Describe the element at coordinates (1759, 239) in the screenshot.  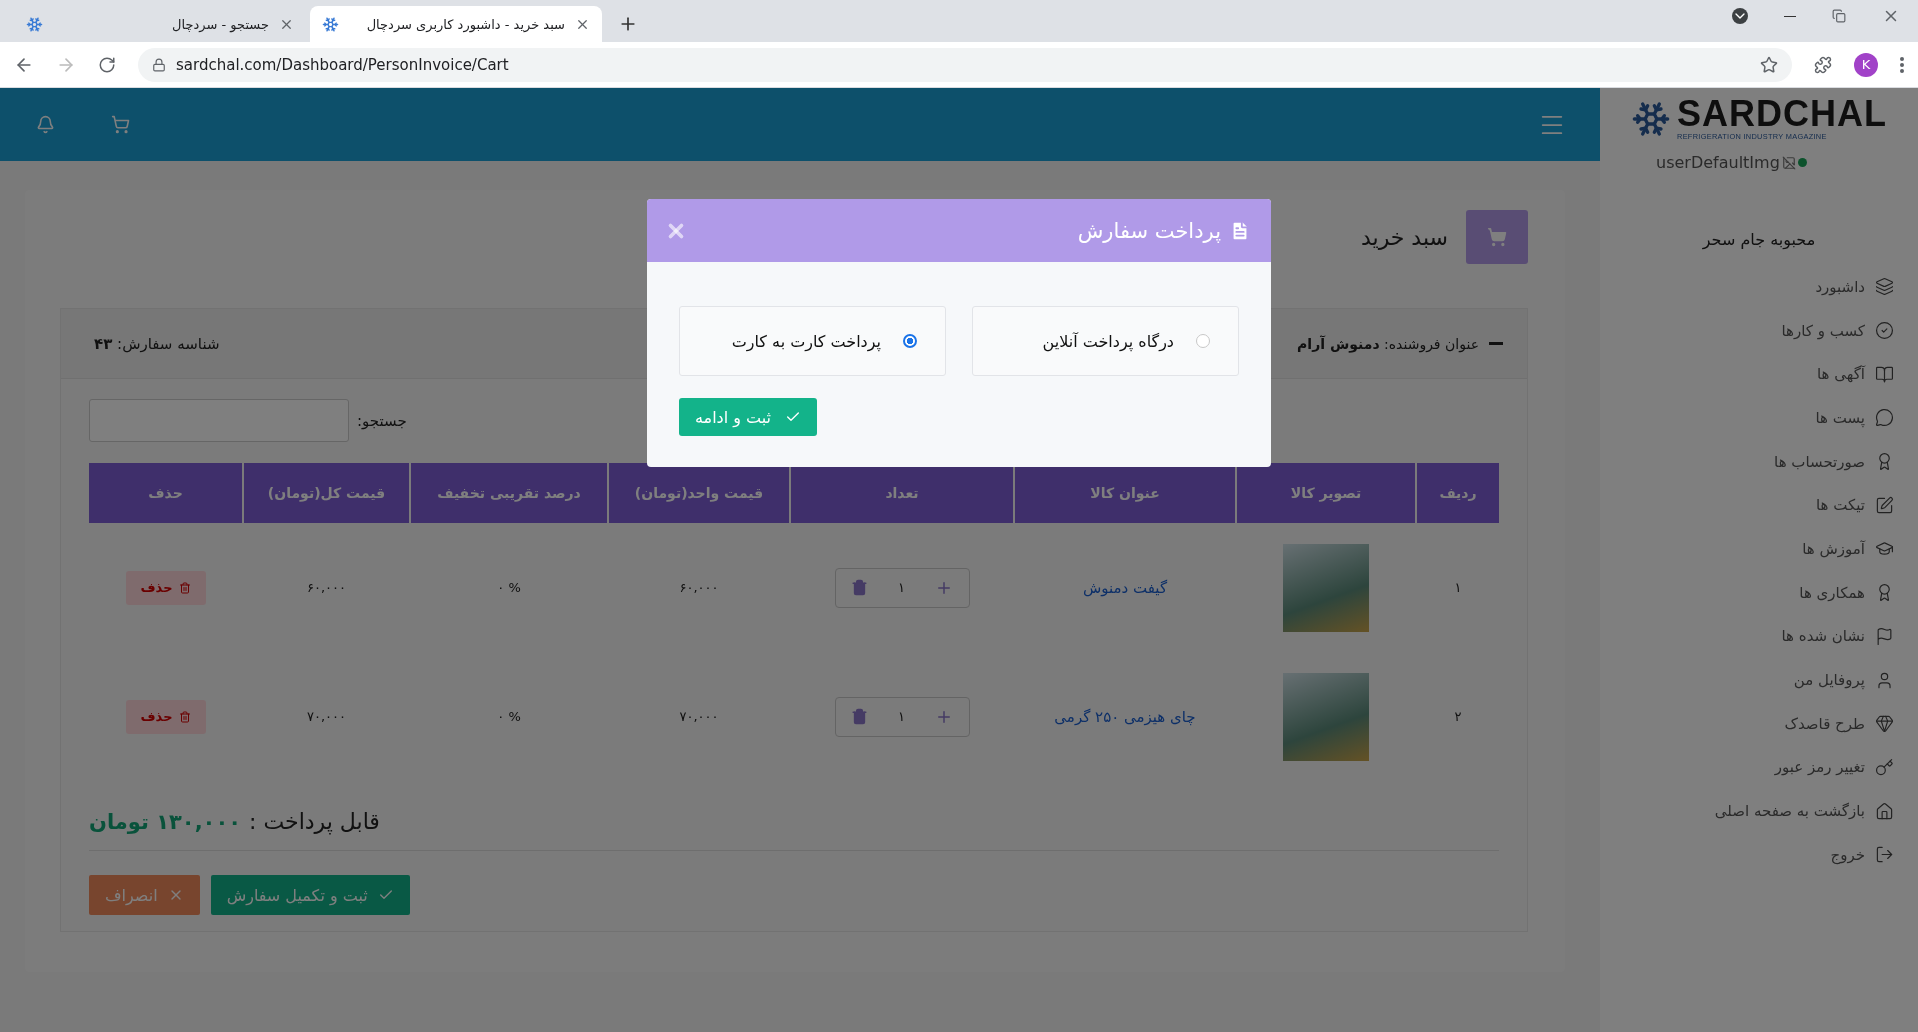
I see `user-name: محبوبه جام سحر` at that location.